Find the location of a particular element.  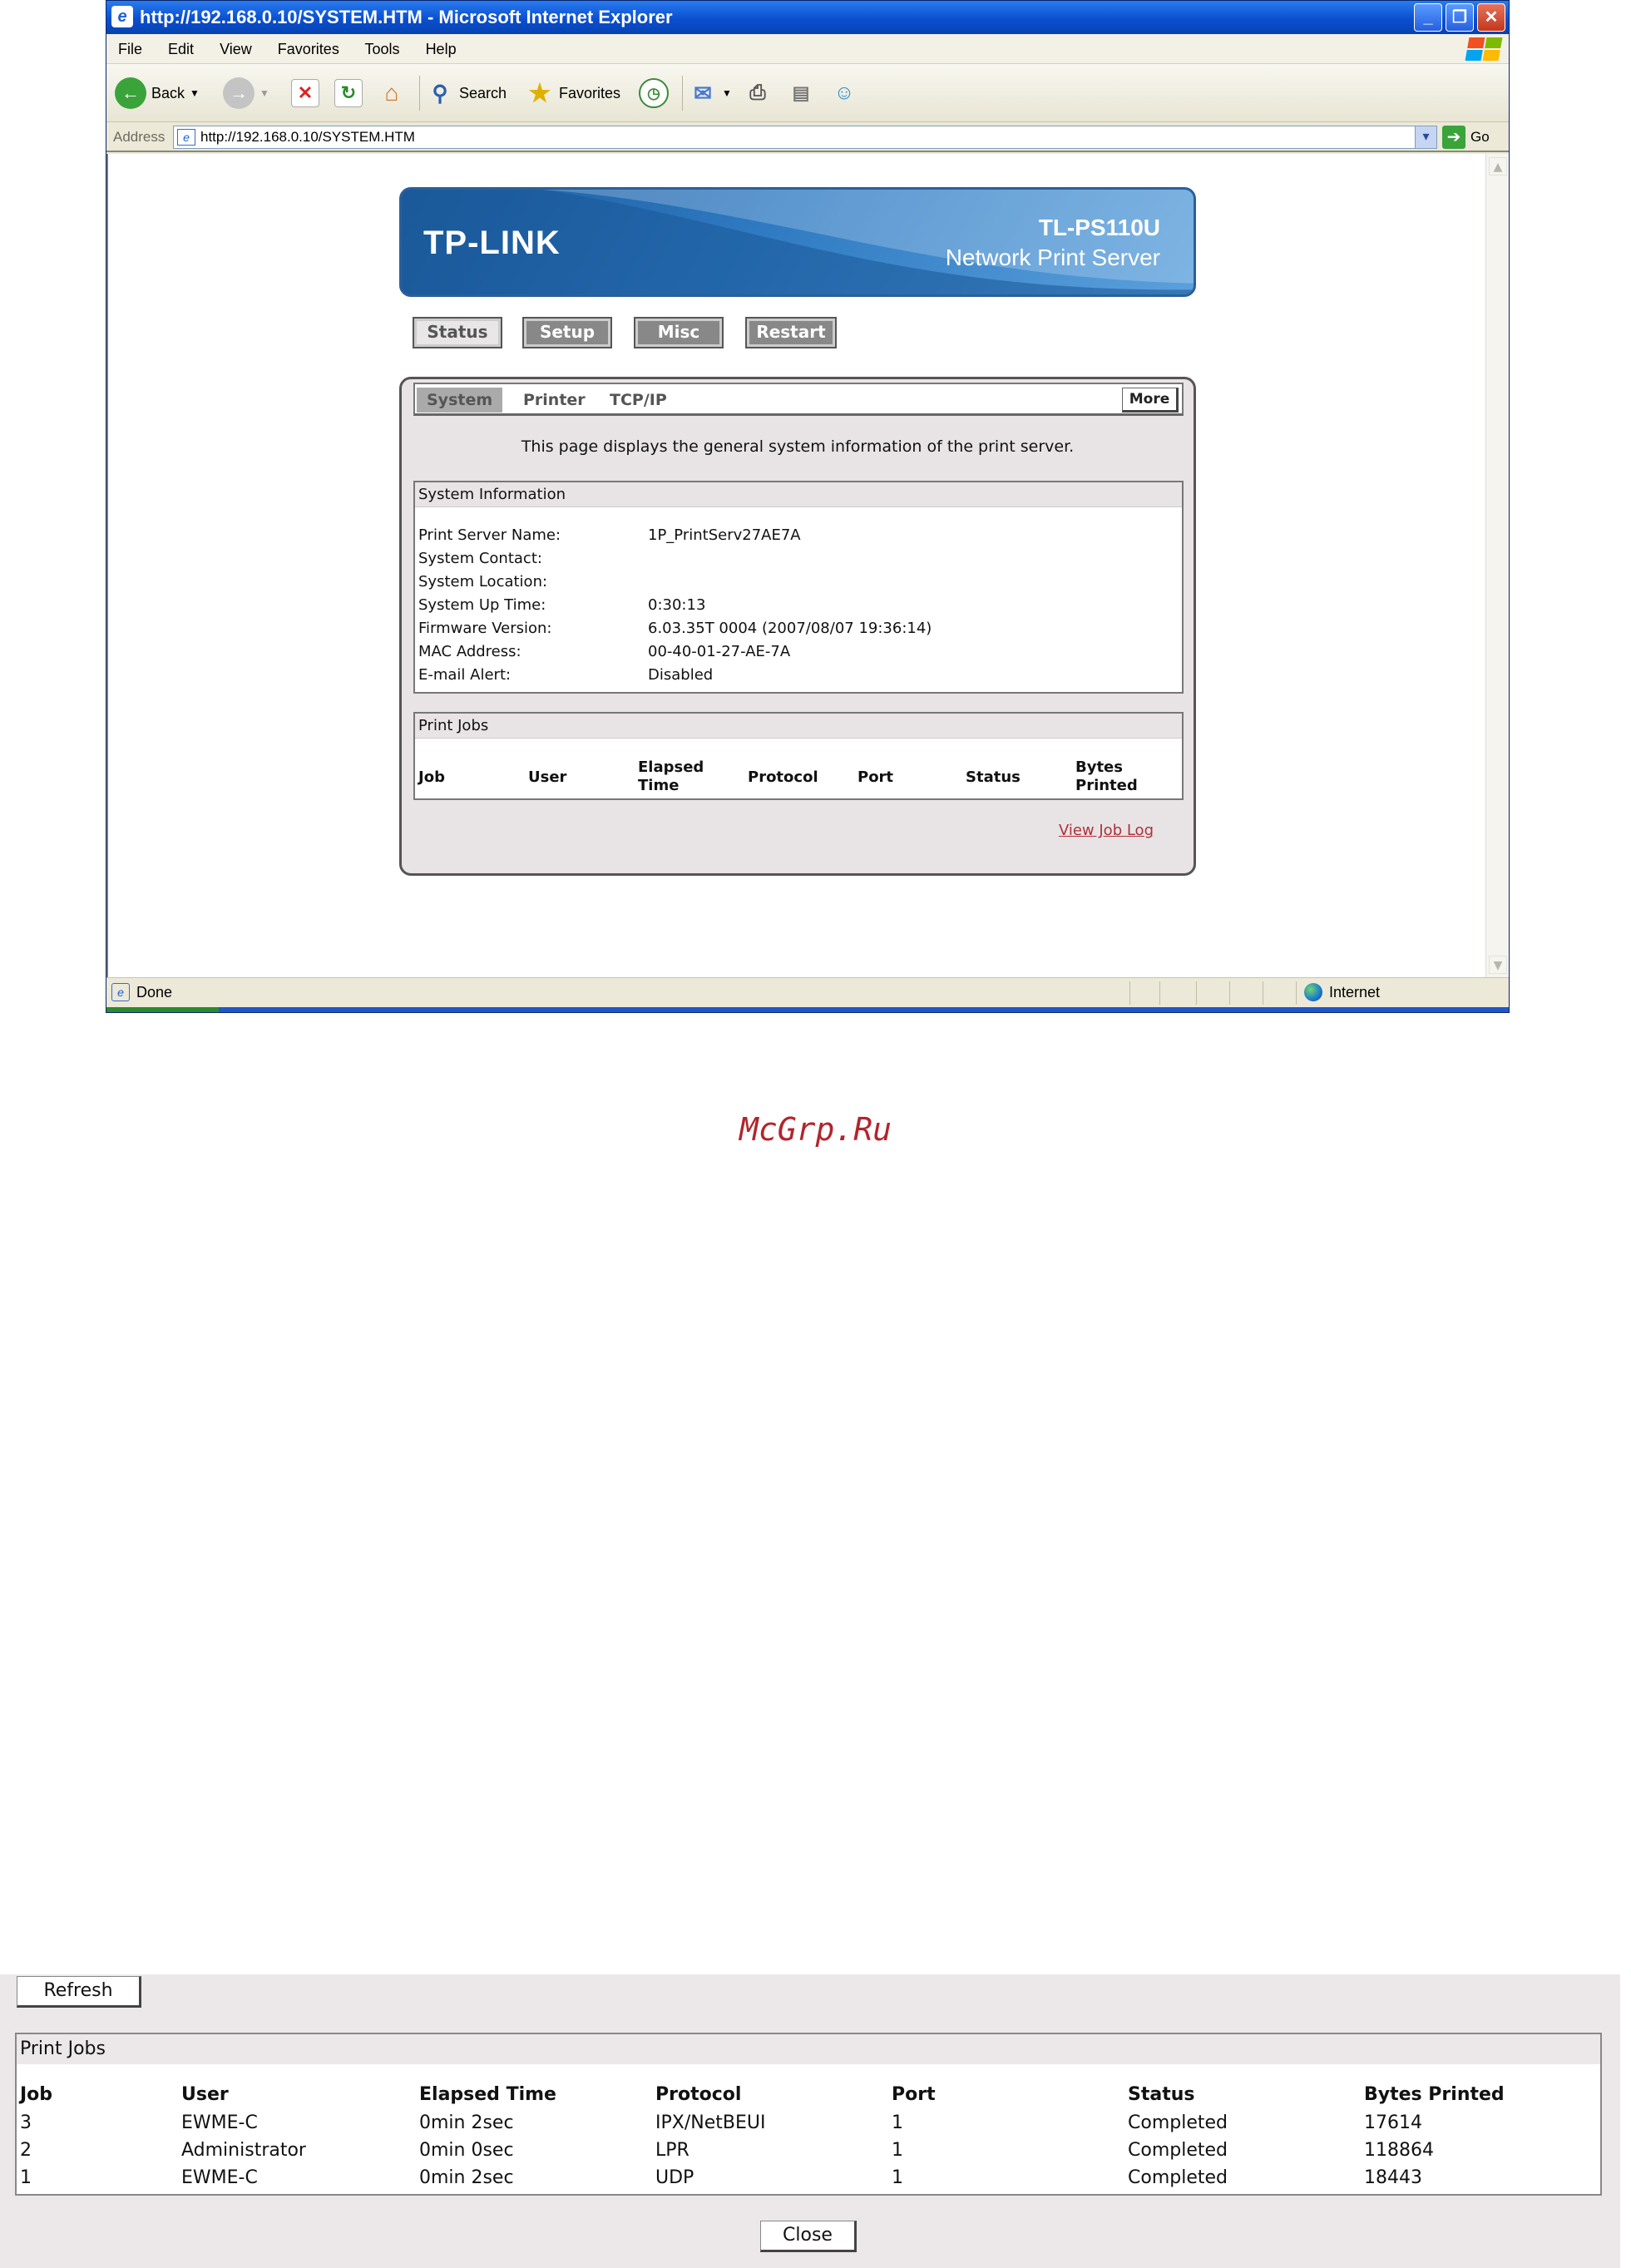

search-icon: ⚲ is located at coordinates (440, 93).